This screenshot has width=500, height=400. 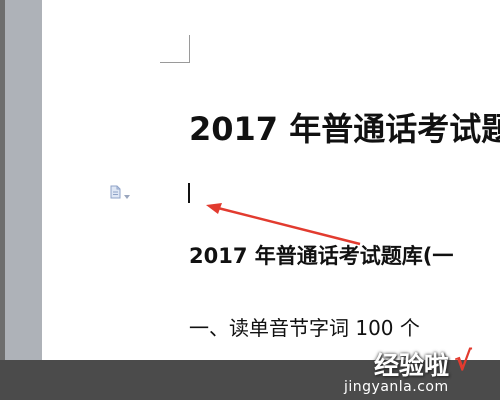 What do you see at coordinates (321, 255) in the screenshot?
I see `document-heading: 2017 年普通话考试题库(一` at bounding box center [321, 255].